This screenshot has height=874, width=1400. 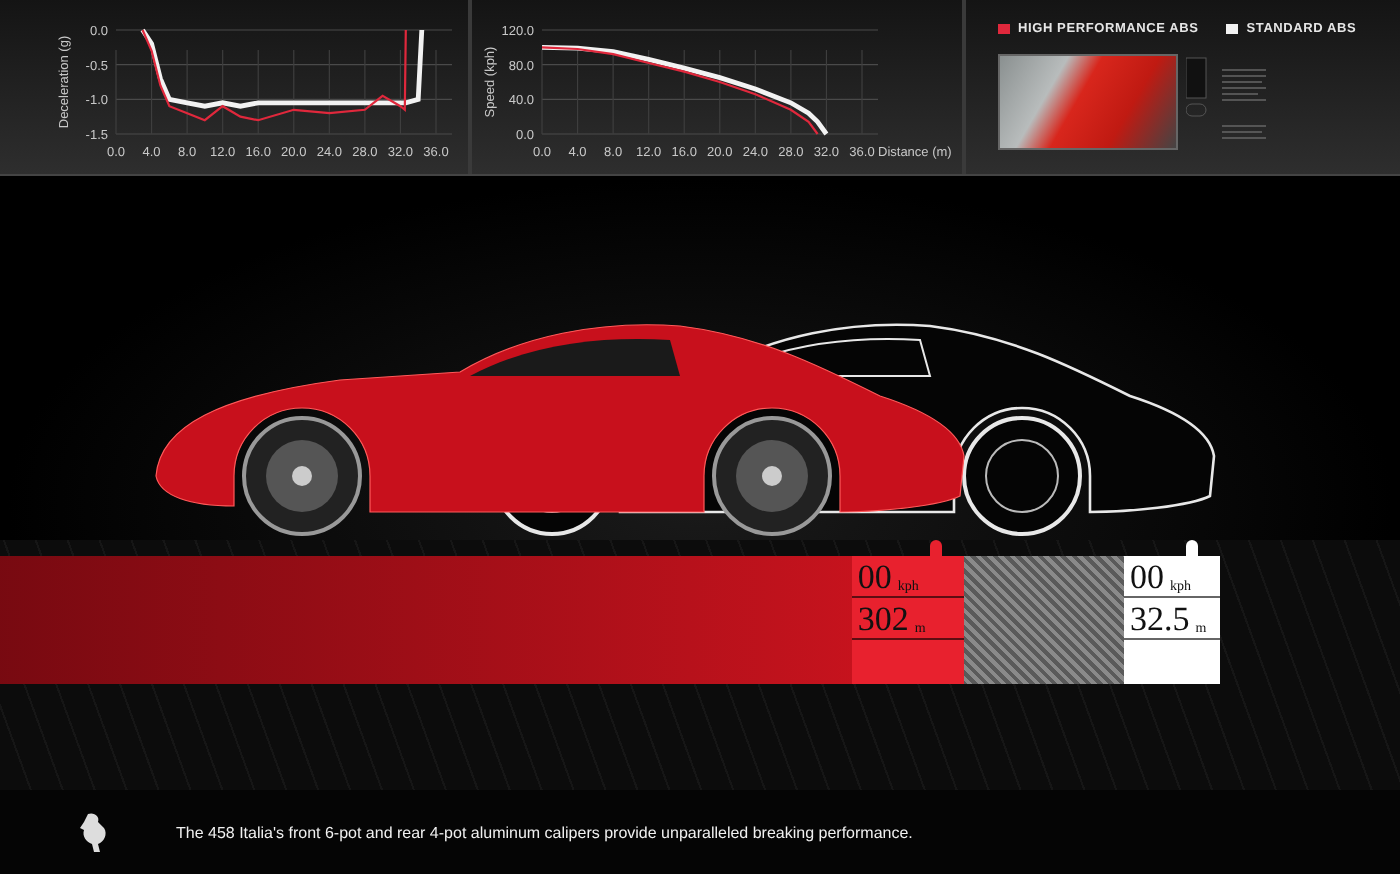 What do you see at coordinates (544, 832) in the screenshot?
I see `caption-text: The 458 Italia's front 6-pot and rear 4-pot aluminum calipers provide unparalleled breaking performance.` at bounding box center [544, 832].